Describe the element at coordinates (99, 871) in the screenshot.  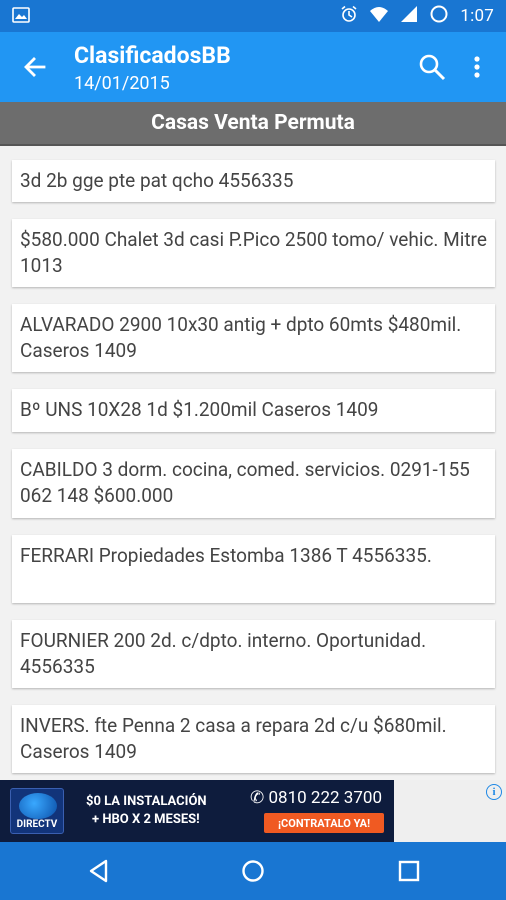
I see `nav-back-icon` at that location.